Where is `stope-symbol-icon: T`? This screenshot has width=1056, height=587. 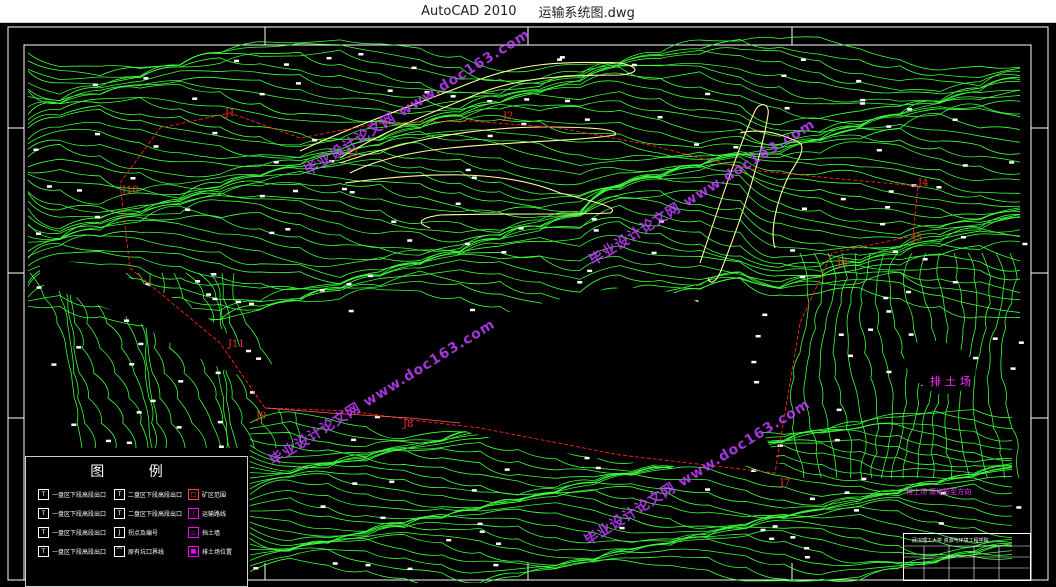 stope-symbol-icon: T is located at coordinates (43, 551).